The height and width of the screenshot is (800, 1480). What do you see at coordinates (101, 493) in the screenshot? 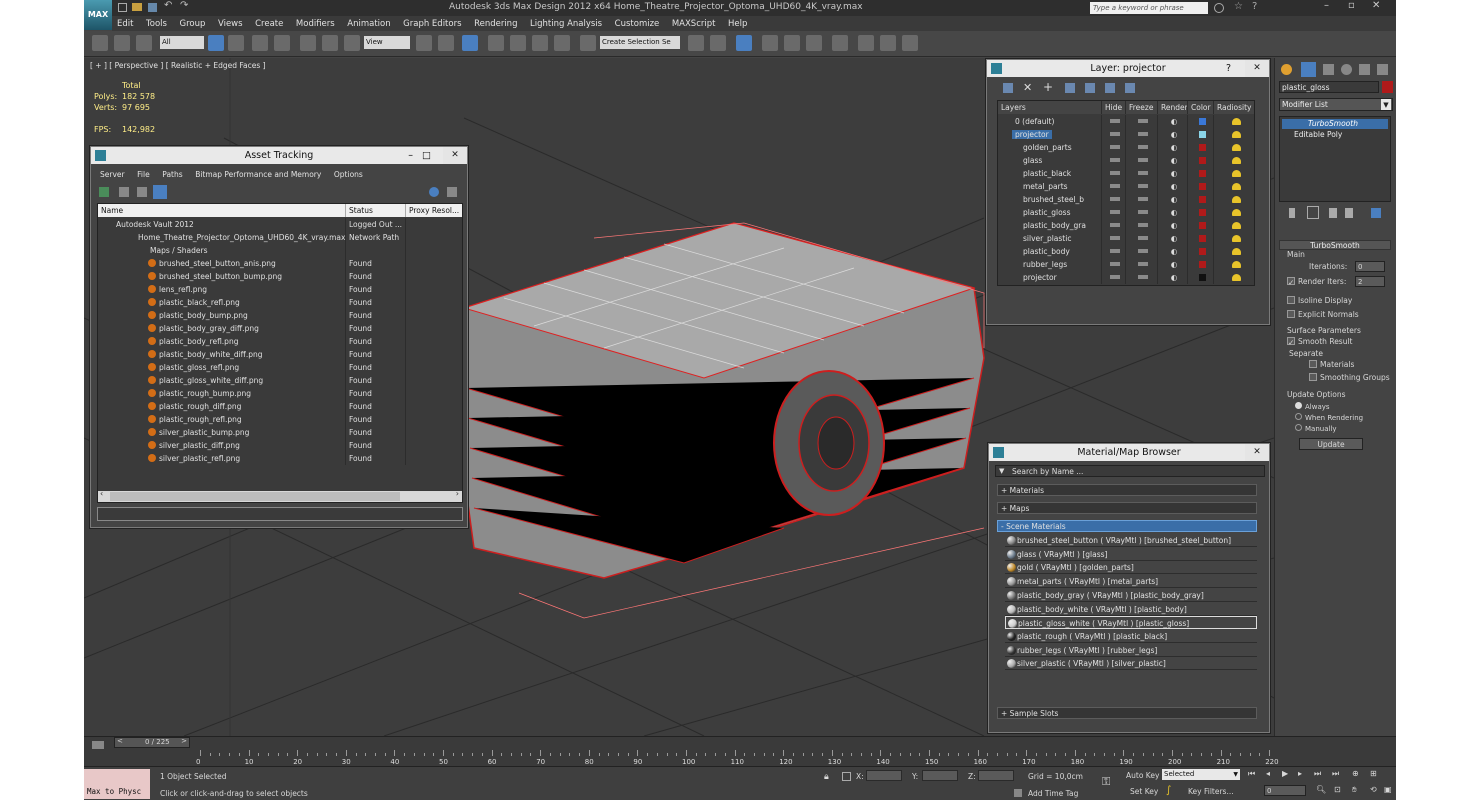
I see `scroll-left-icon: ‹` at bounding box center [101, 493].